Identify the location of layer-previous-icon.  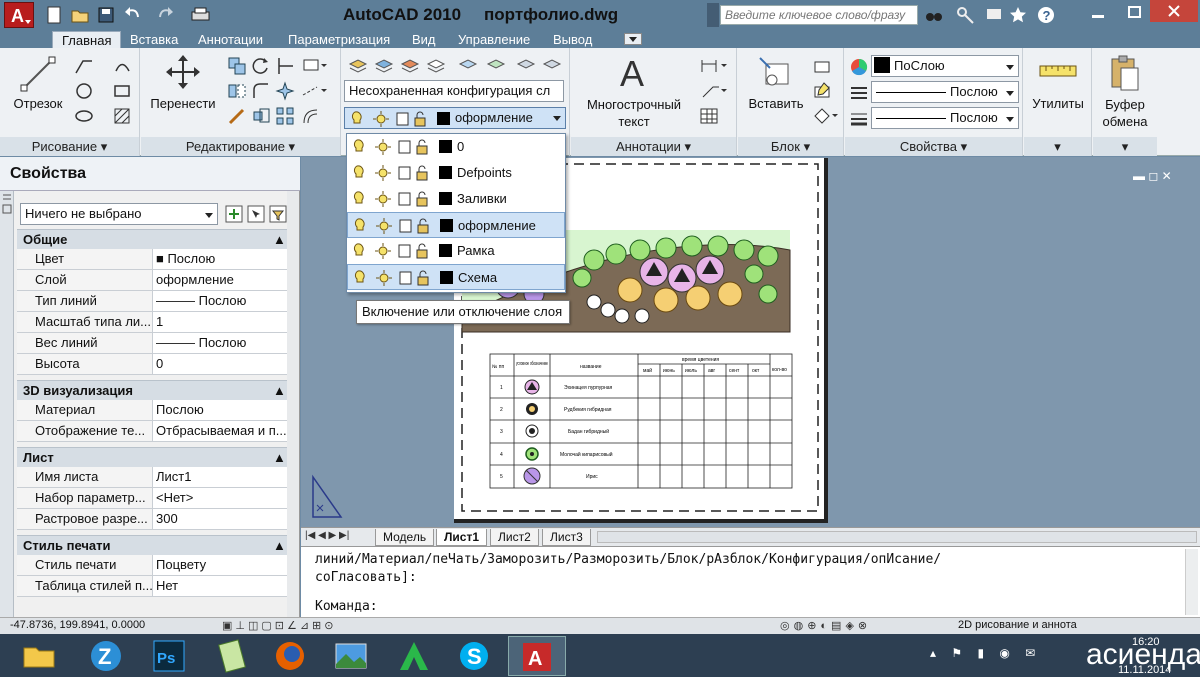
(496, 66).